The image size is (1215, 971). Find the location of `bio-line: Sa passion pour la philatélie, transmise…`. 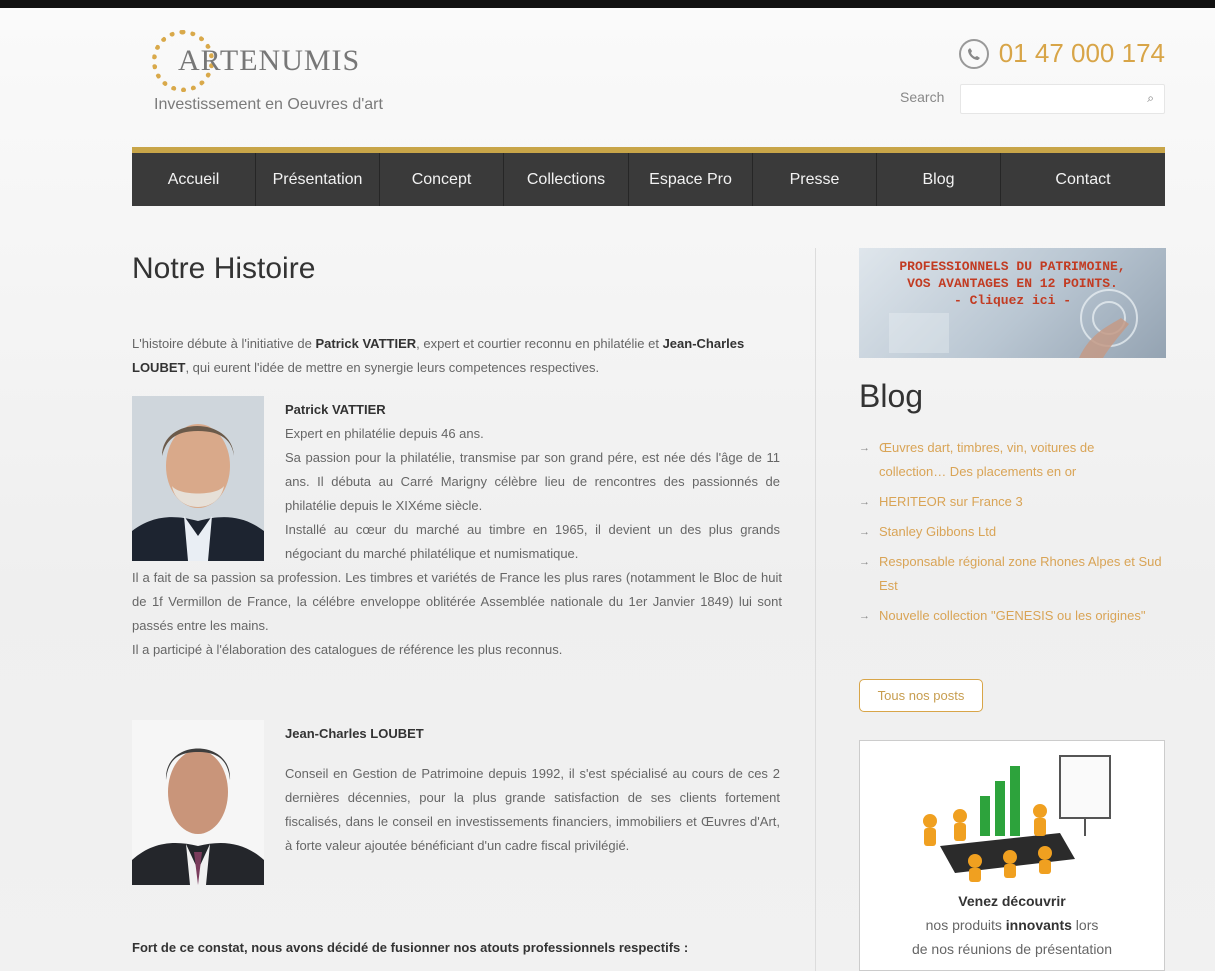

bio-line: Sa passion pour la philatélie, transmise… is located at coordinates (532, 481).